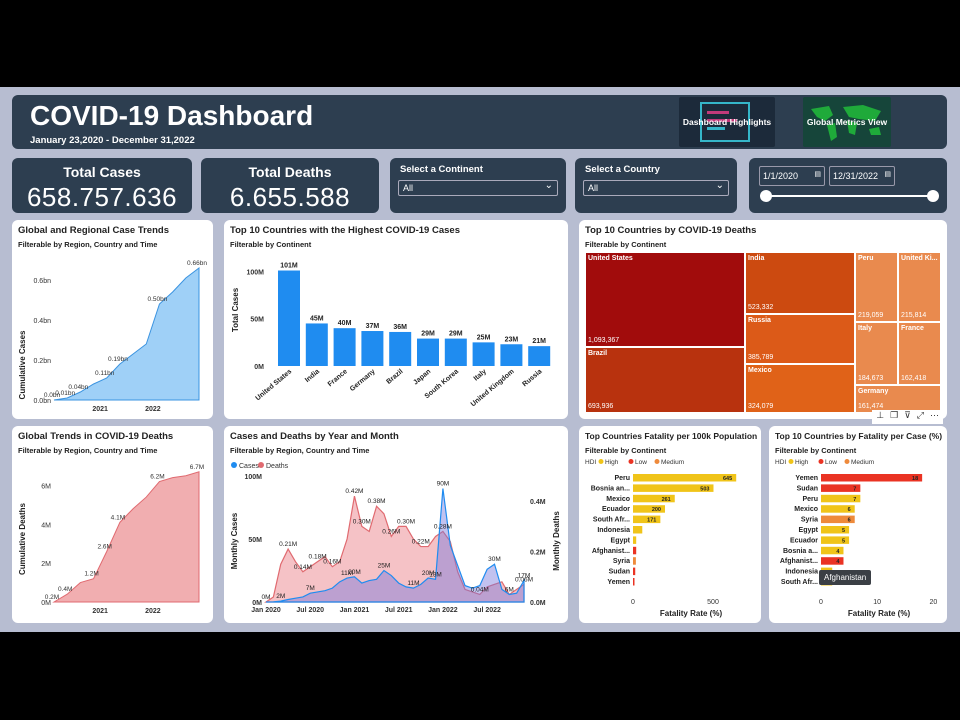  What do you see at coordinates (876, 287) in the screenshot?
I see `treemap-tile-peru: Peru 219,059` at bounding box center [876, 287].